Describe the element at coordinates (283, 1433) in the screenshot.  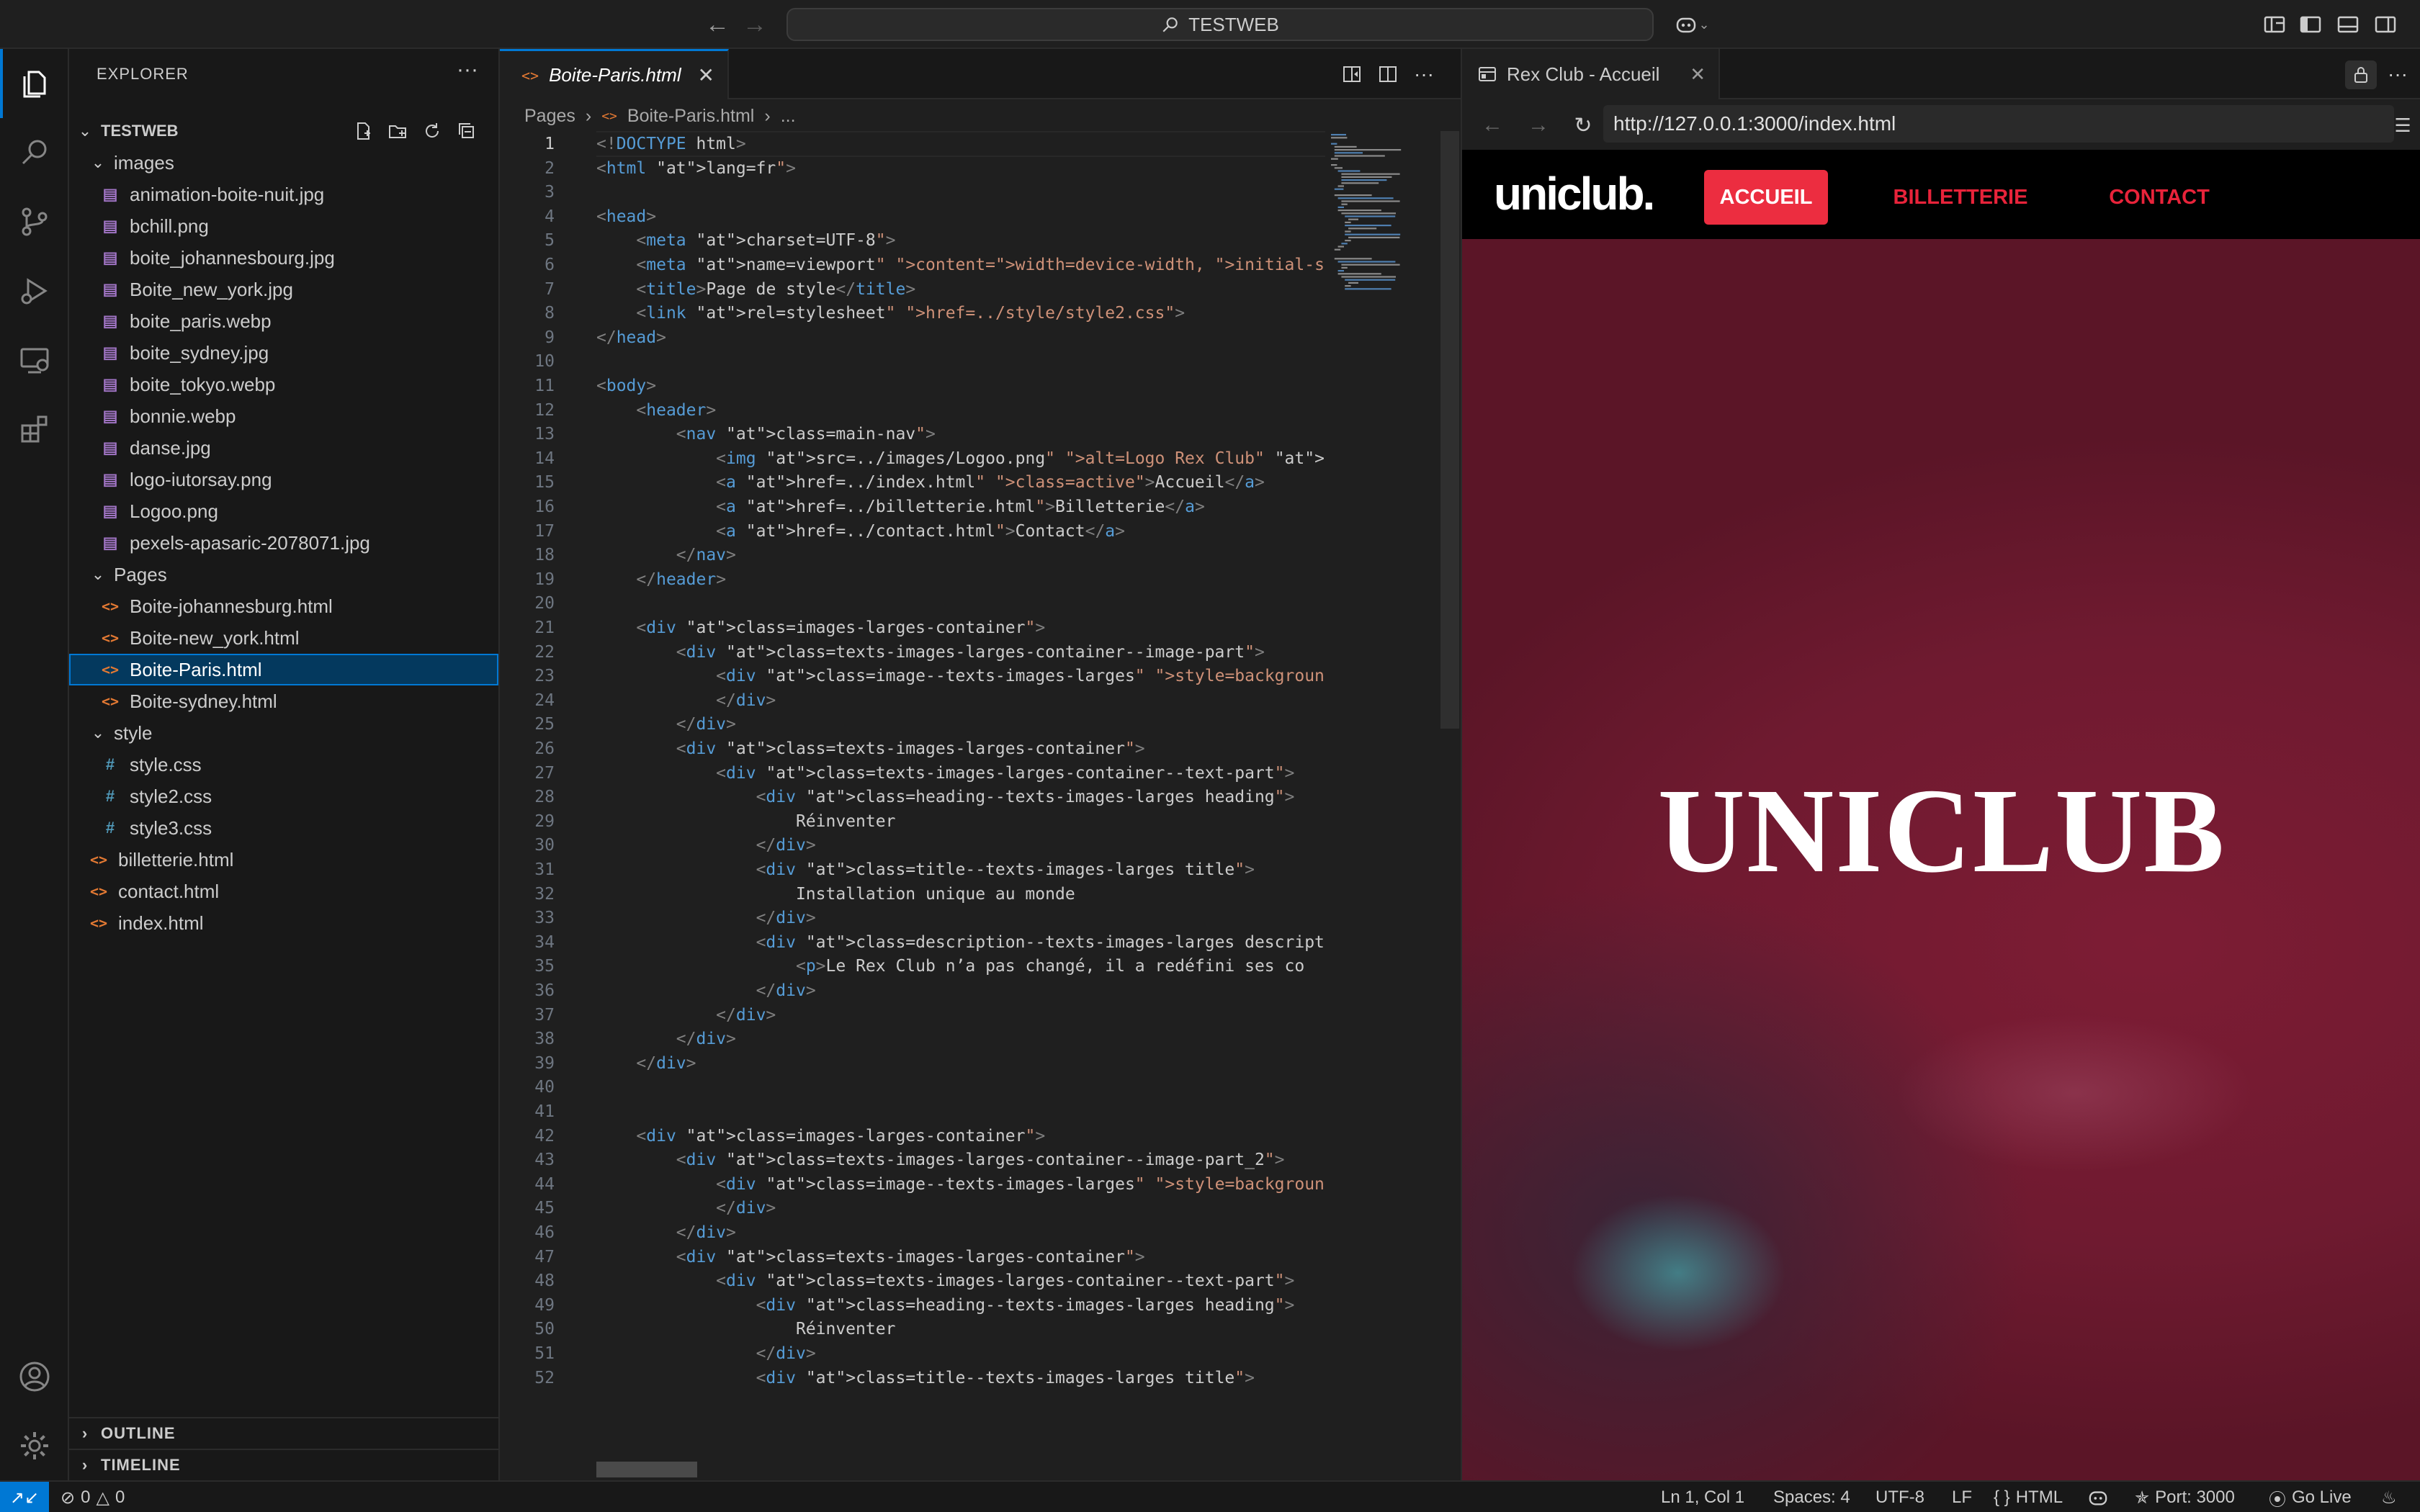
I see `outline-section: › OUTLINE` at that location.